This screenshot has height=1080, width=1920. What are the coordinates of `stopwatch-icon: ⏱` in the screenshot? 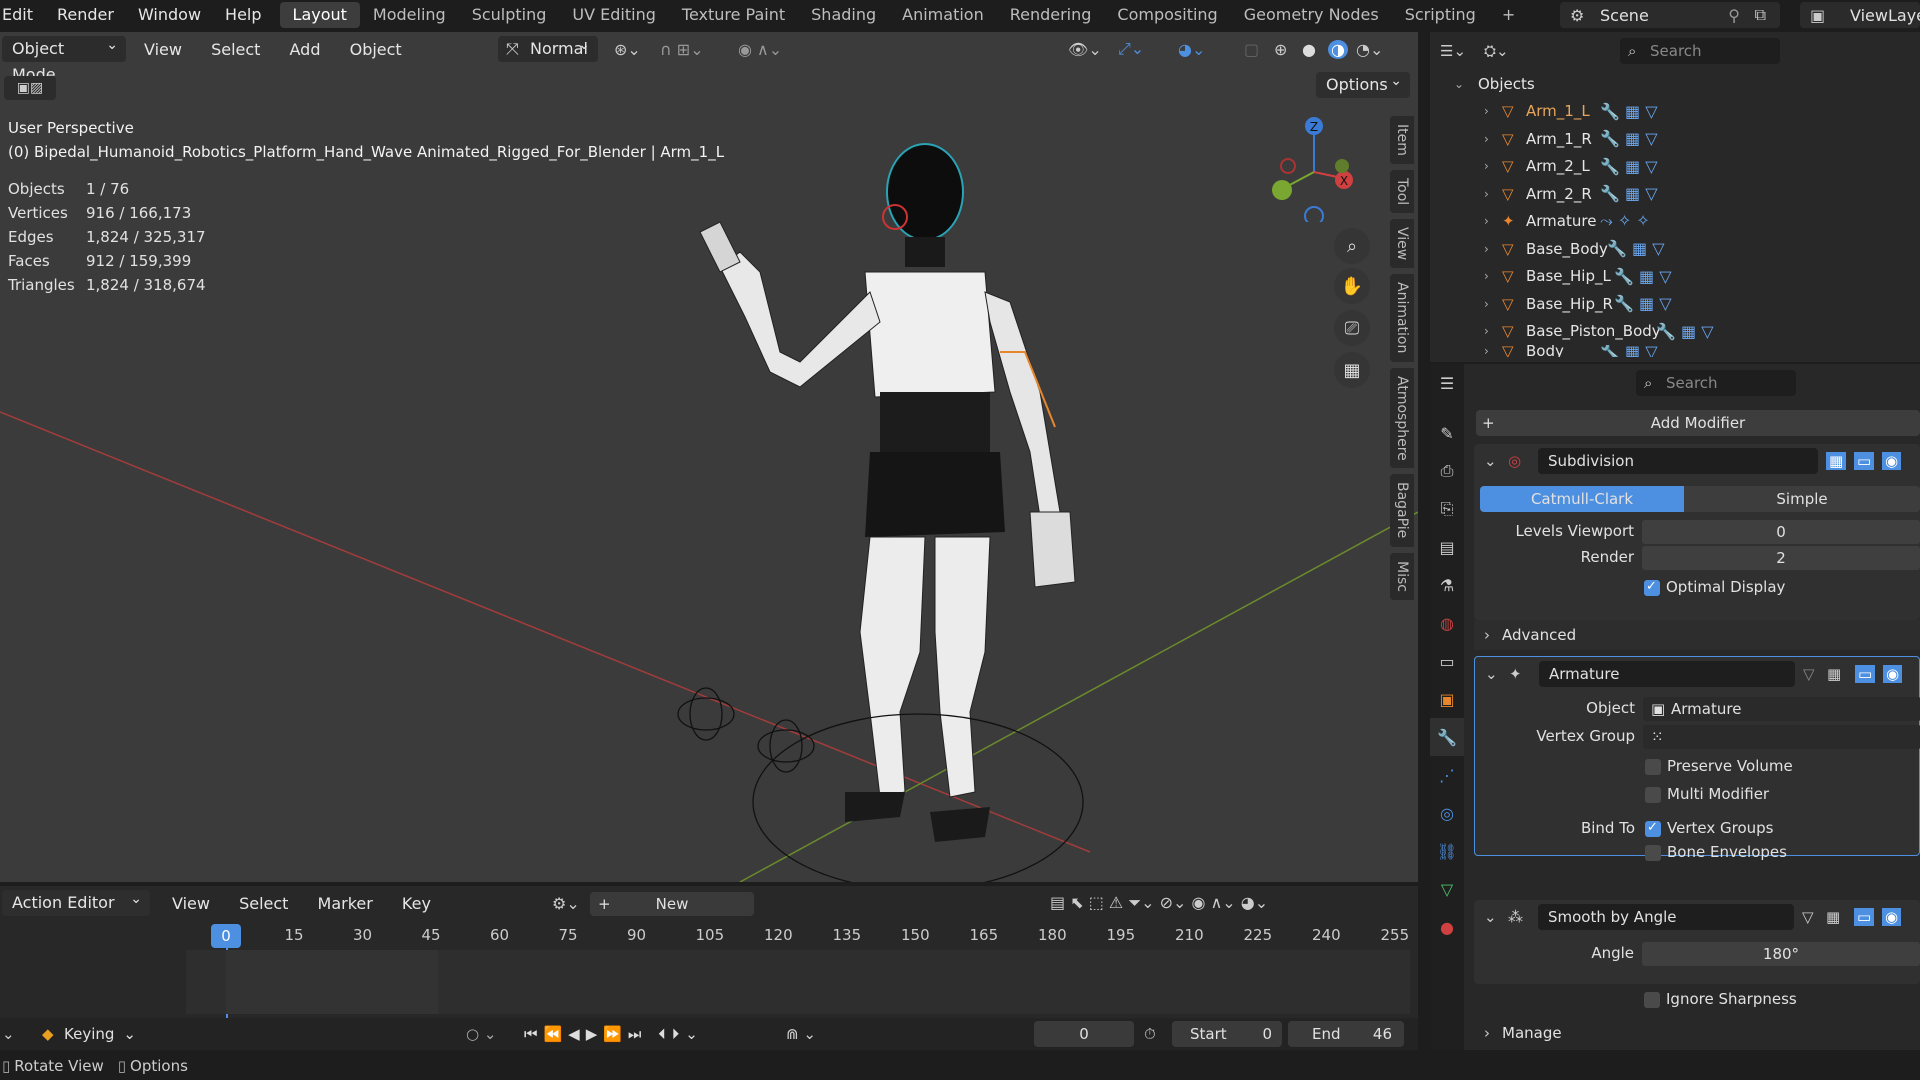 It's located at (1150, 1034).